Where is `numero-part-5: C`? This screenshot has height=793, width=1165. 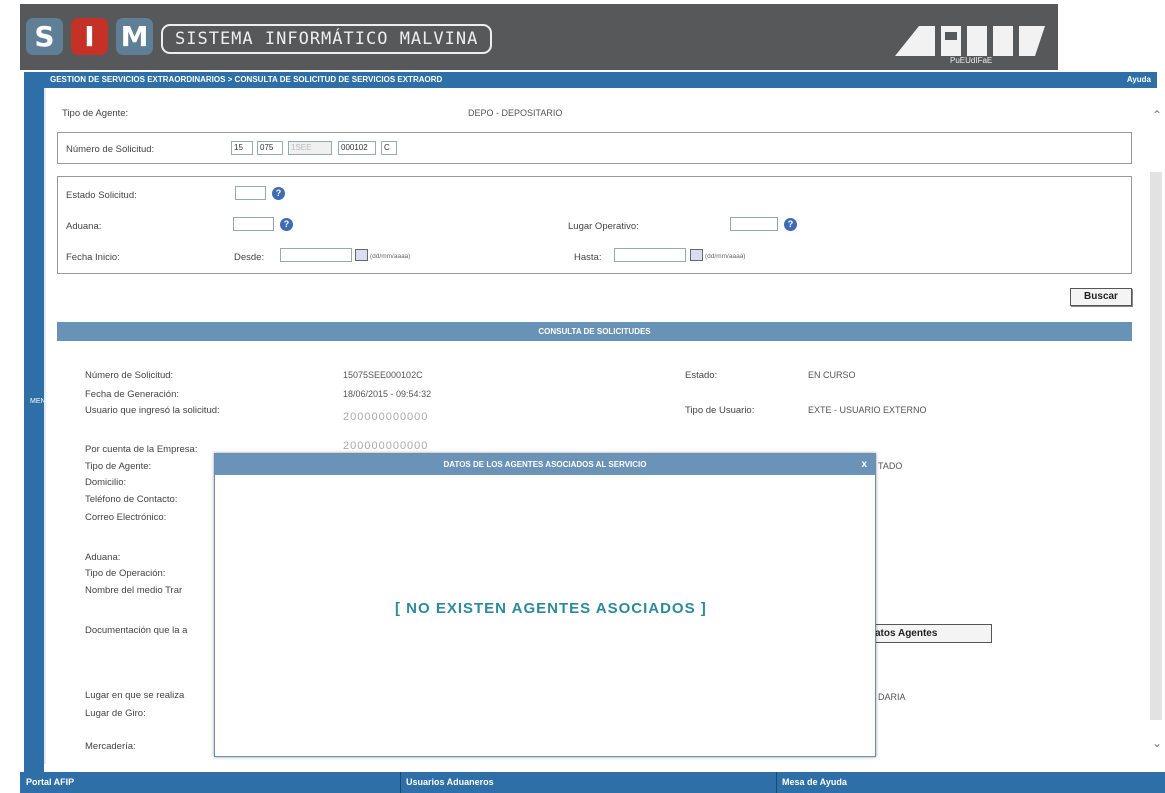
numero-part-5: C is located at coordinates (389, 148).